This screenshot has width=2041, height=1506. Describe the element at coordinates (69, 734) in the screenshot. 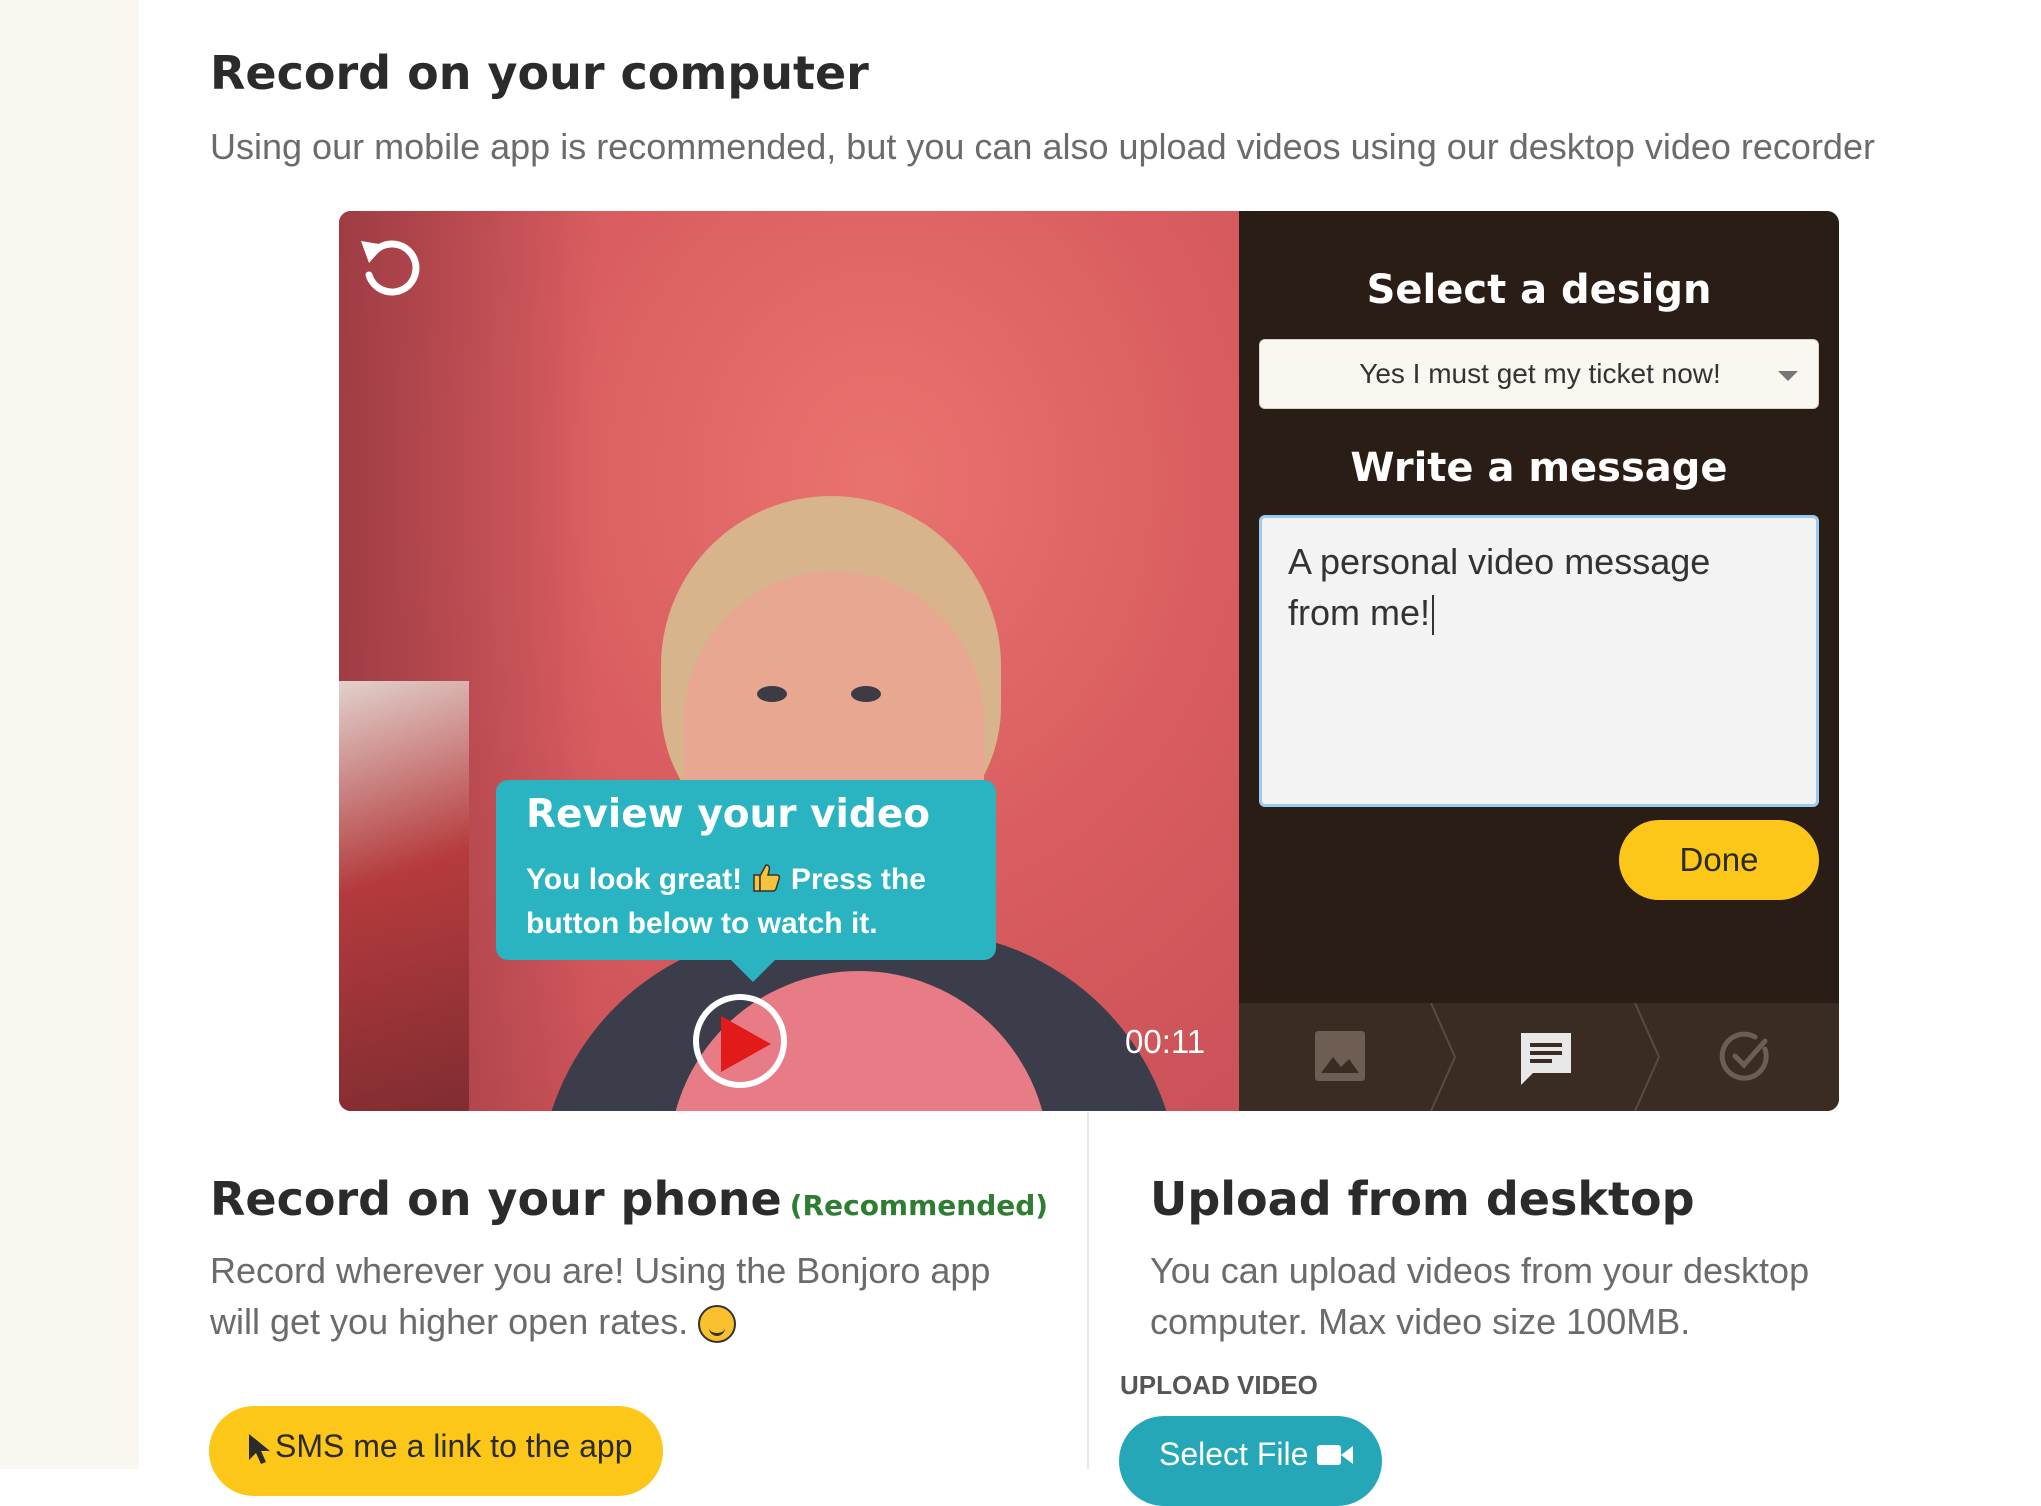

I see `left-margin-strip` at that location.